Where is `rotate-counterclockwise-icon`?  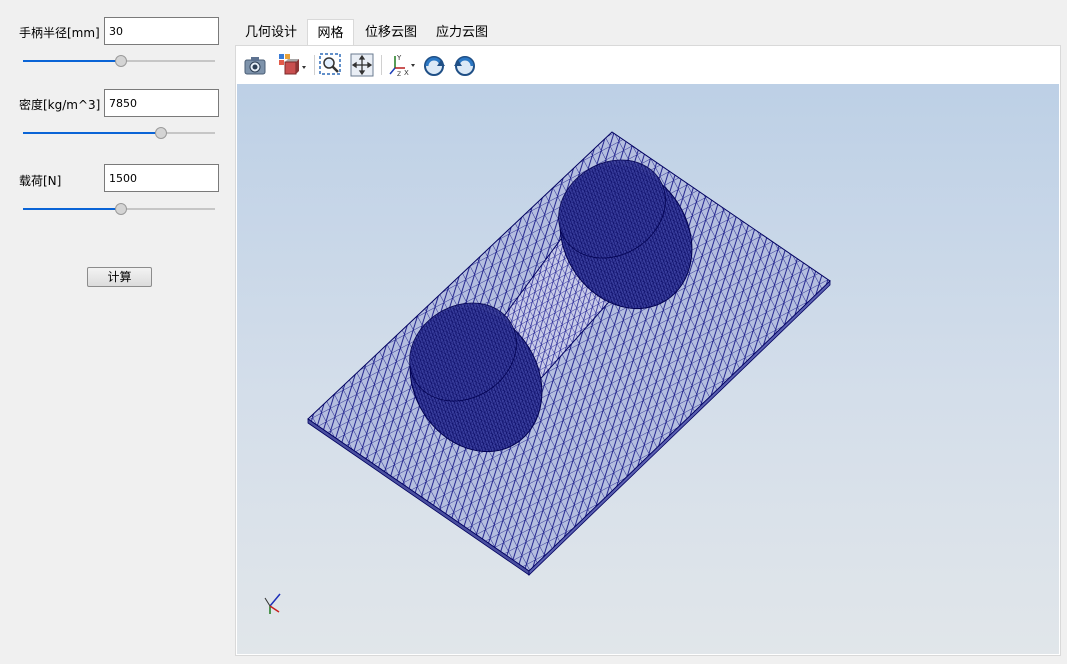
rotate-counterclockwise-icon is located at coordinates (464, 66).